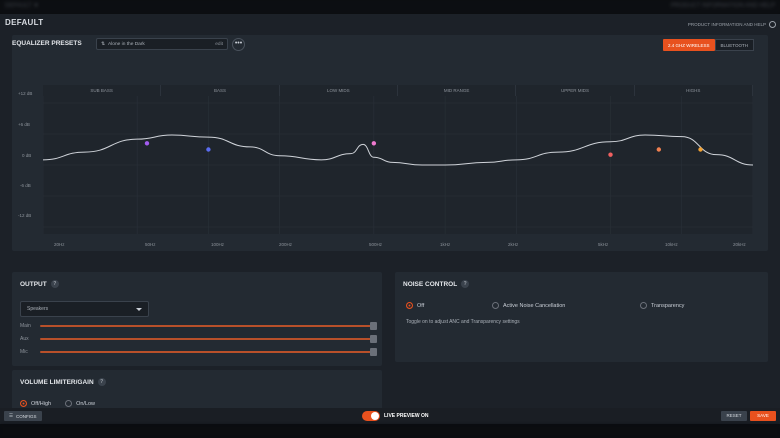 The height and width of the screenshot is (438, 780). What do you see at coordinates (57, 382) in the screenshot?
I see `volume-heading-label: VOLUME LIMITER/GAIN` at bounding box center [57, 382].